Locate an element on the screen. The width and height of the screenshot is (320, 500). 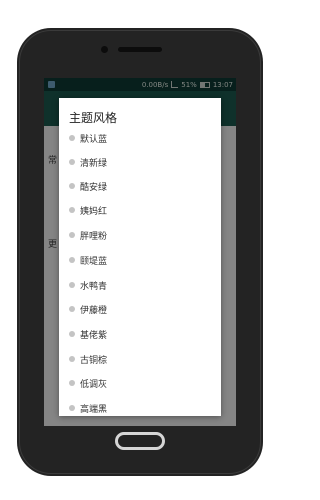
theme-option-label: 酷安绿 is located at coordinates (94, 187).